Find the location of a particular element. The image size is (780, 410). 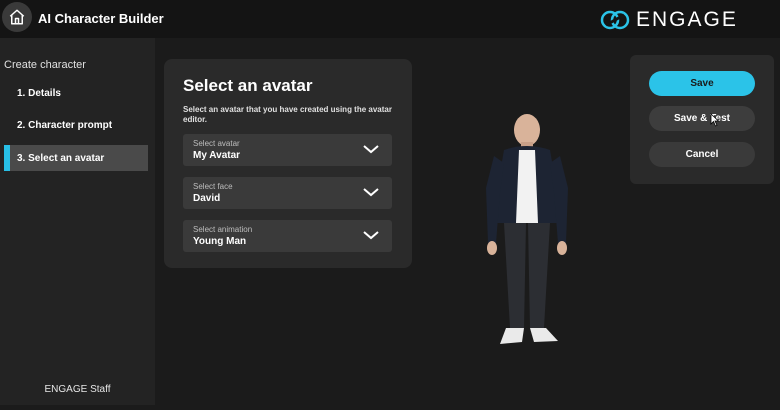

sidebar-item-label: 1. Details is located at coordinates (39, 93).